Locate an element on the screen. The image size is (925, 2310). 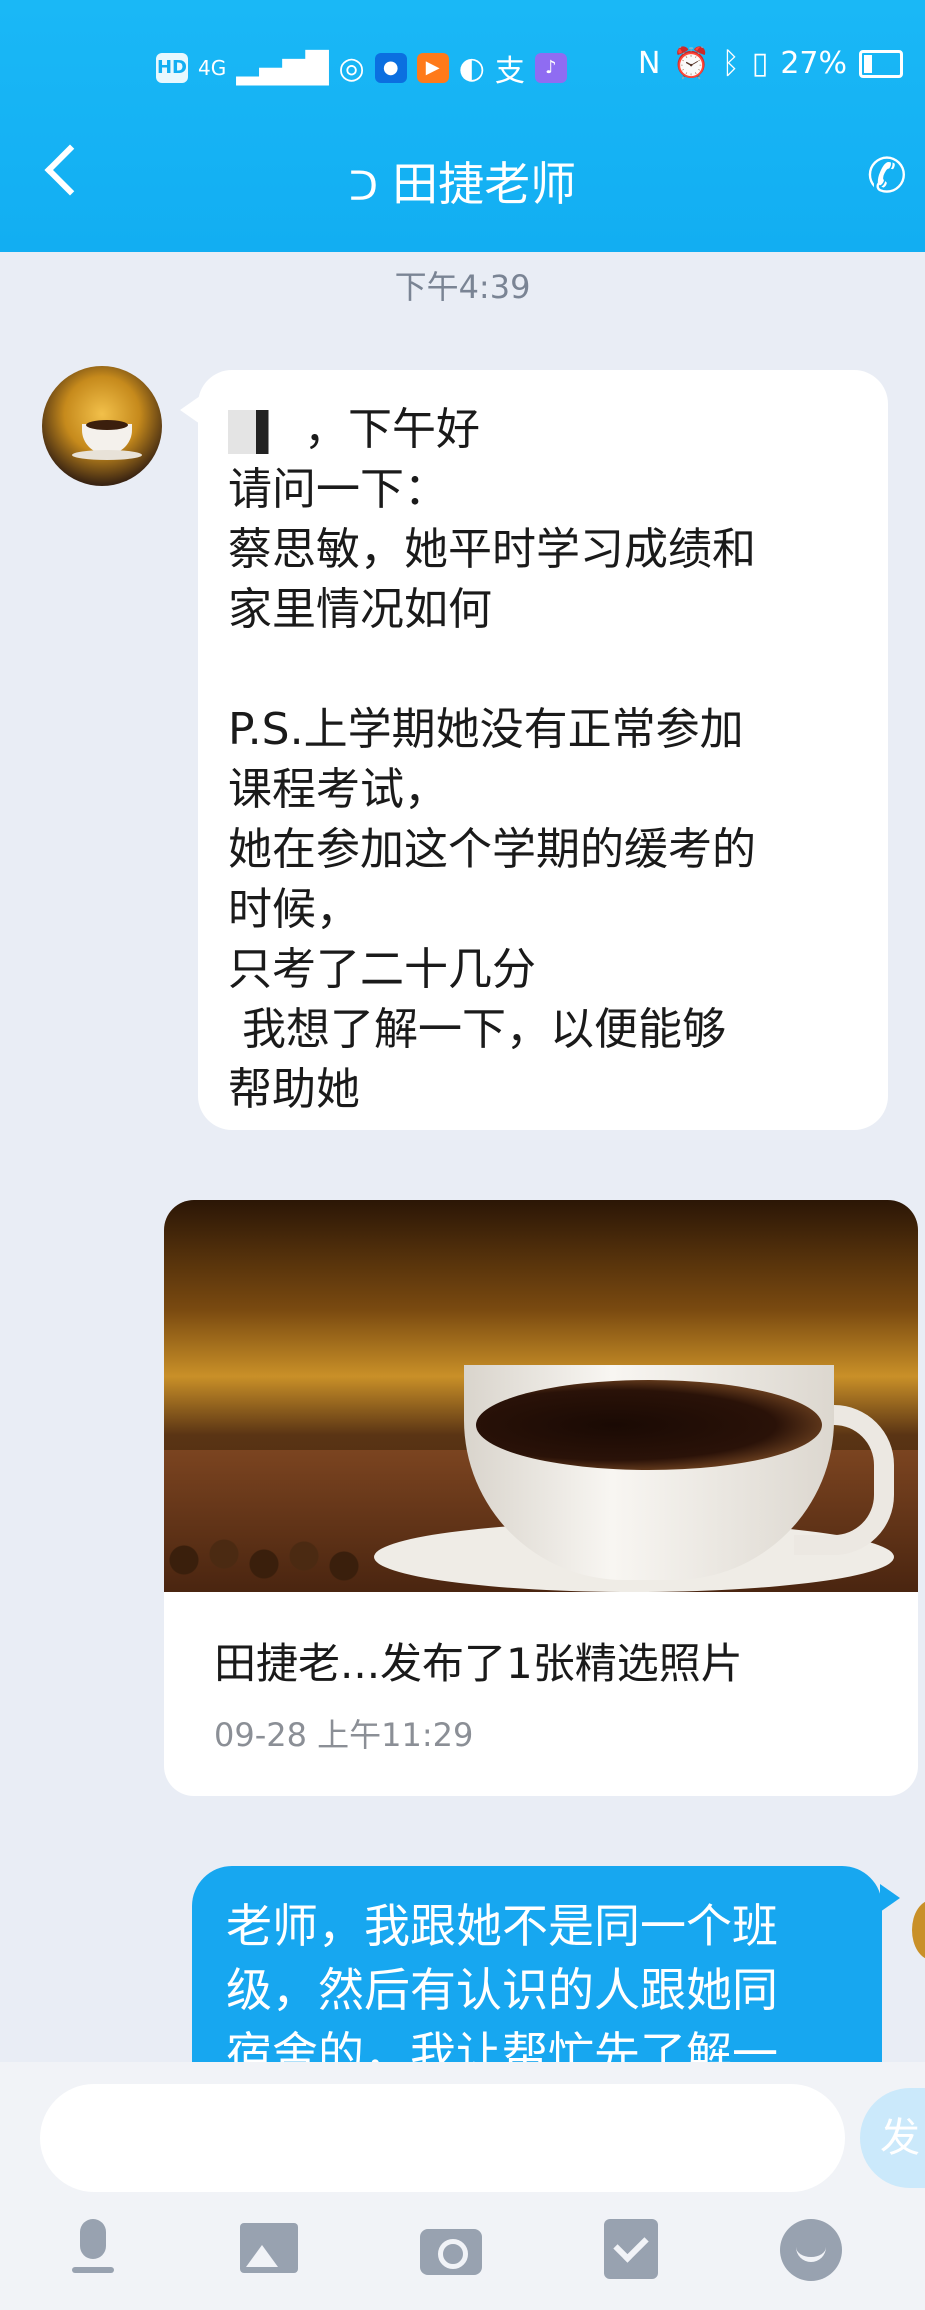
phone-icon: ✆ is located at coordinates (886, 176).